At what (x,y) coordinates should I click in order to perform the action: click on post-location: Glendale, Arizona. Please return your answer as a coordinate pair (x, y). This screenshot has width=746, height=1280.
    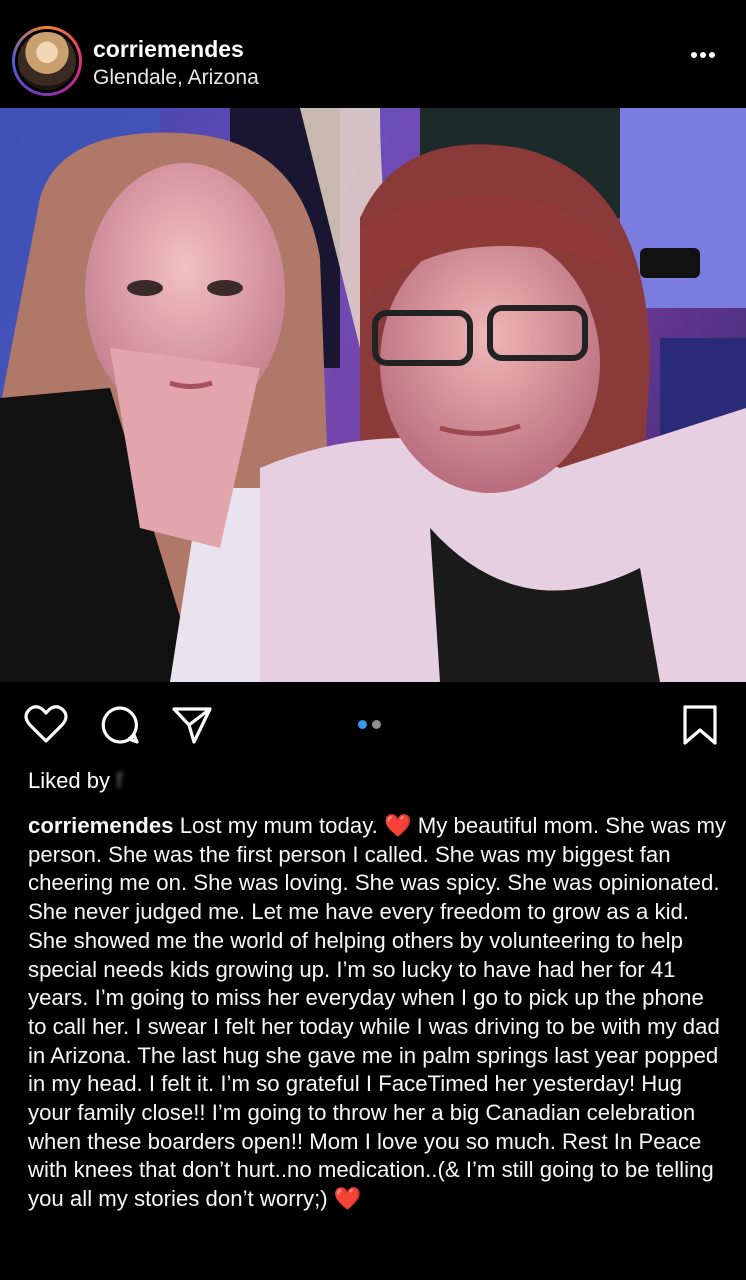
    Looking at the image, I should click on (176, 78).